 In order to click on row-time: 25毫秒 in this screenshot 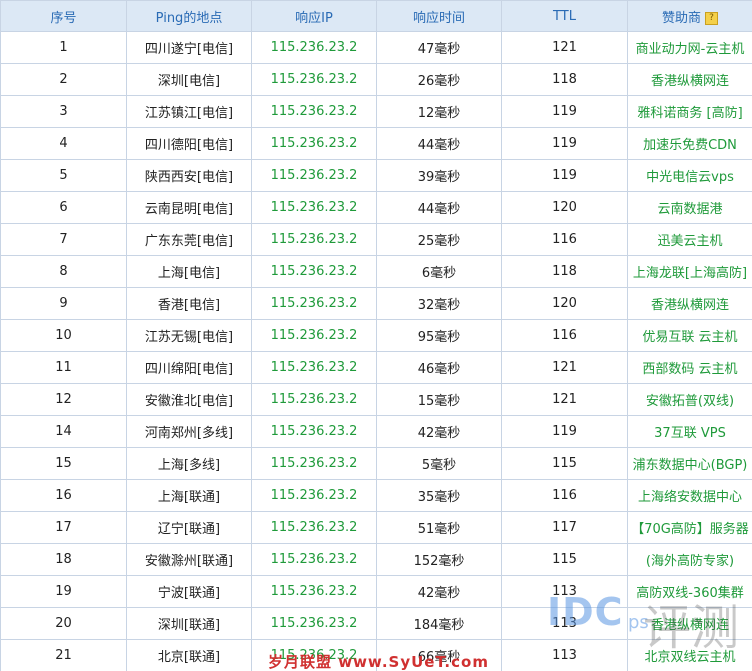, I will do `click(439, 239)`.